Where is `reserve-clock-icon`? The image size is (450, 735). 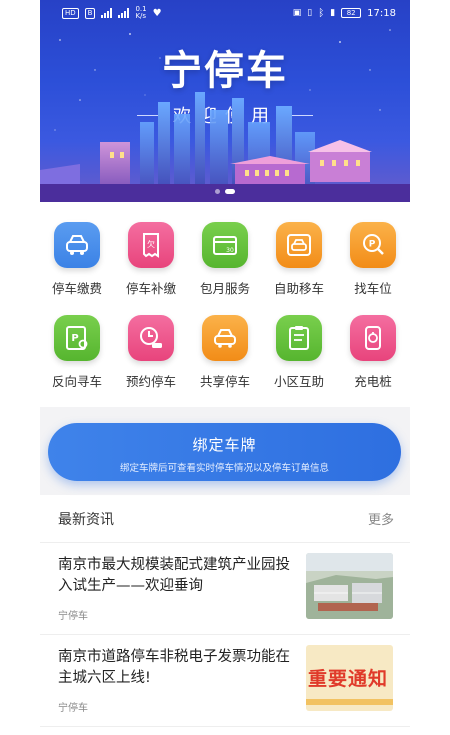
reserve-clock-icon is located at coordinates (151, 338).